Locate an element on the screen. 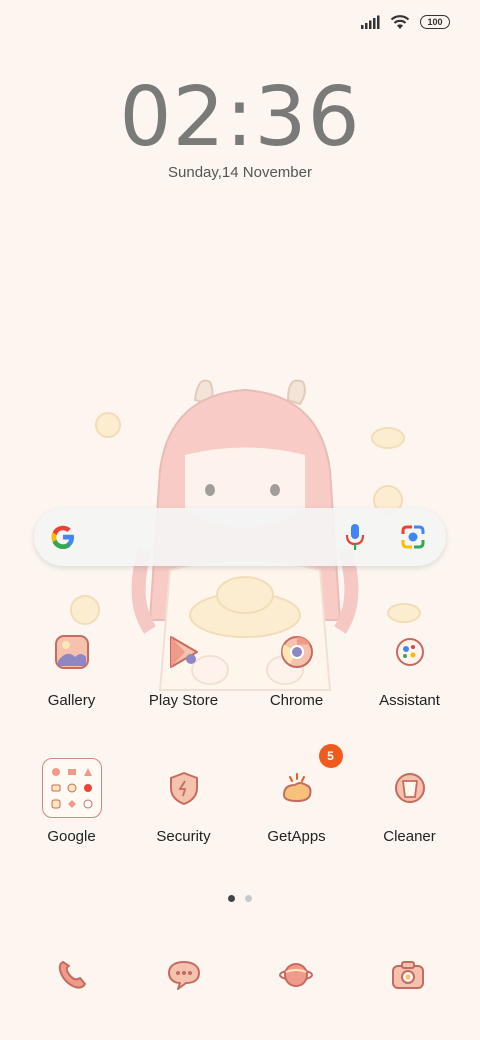 The height and width of the screenshot is (1040, 480). google-logo-icon is located at coordinates (63, 537).